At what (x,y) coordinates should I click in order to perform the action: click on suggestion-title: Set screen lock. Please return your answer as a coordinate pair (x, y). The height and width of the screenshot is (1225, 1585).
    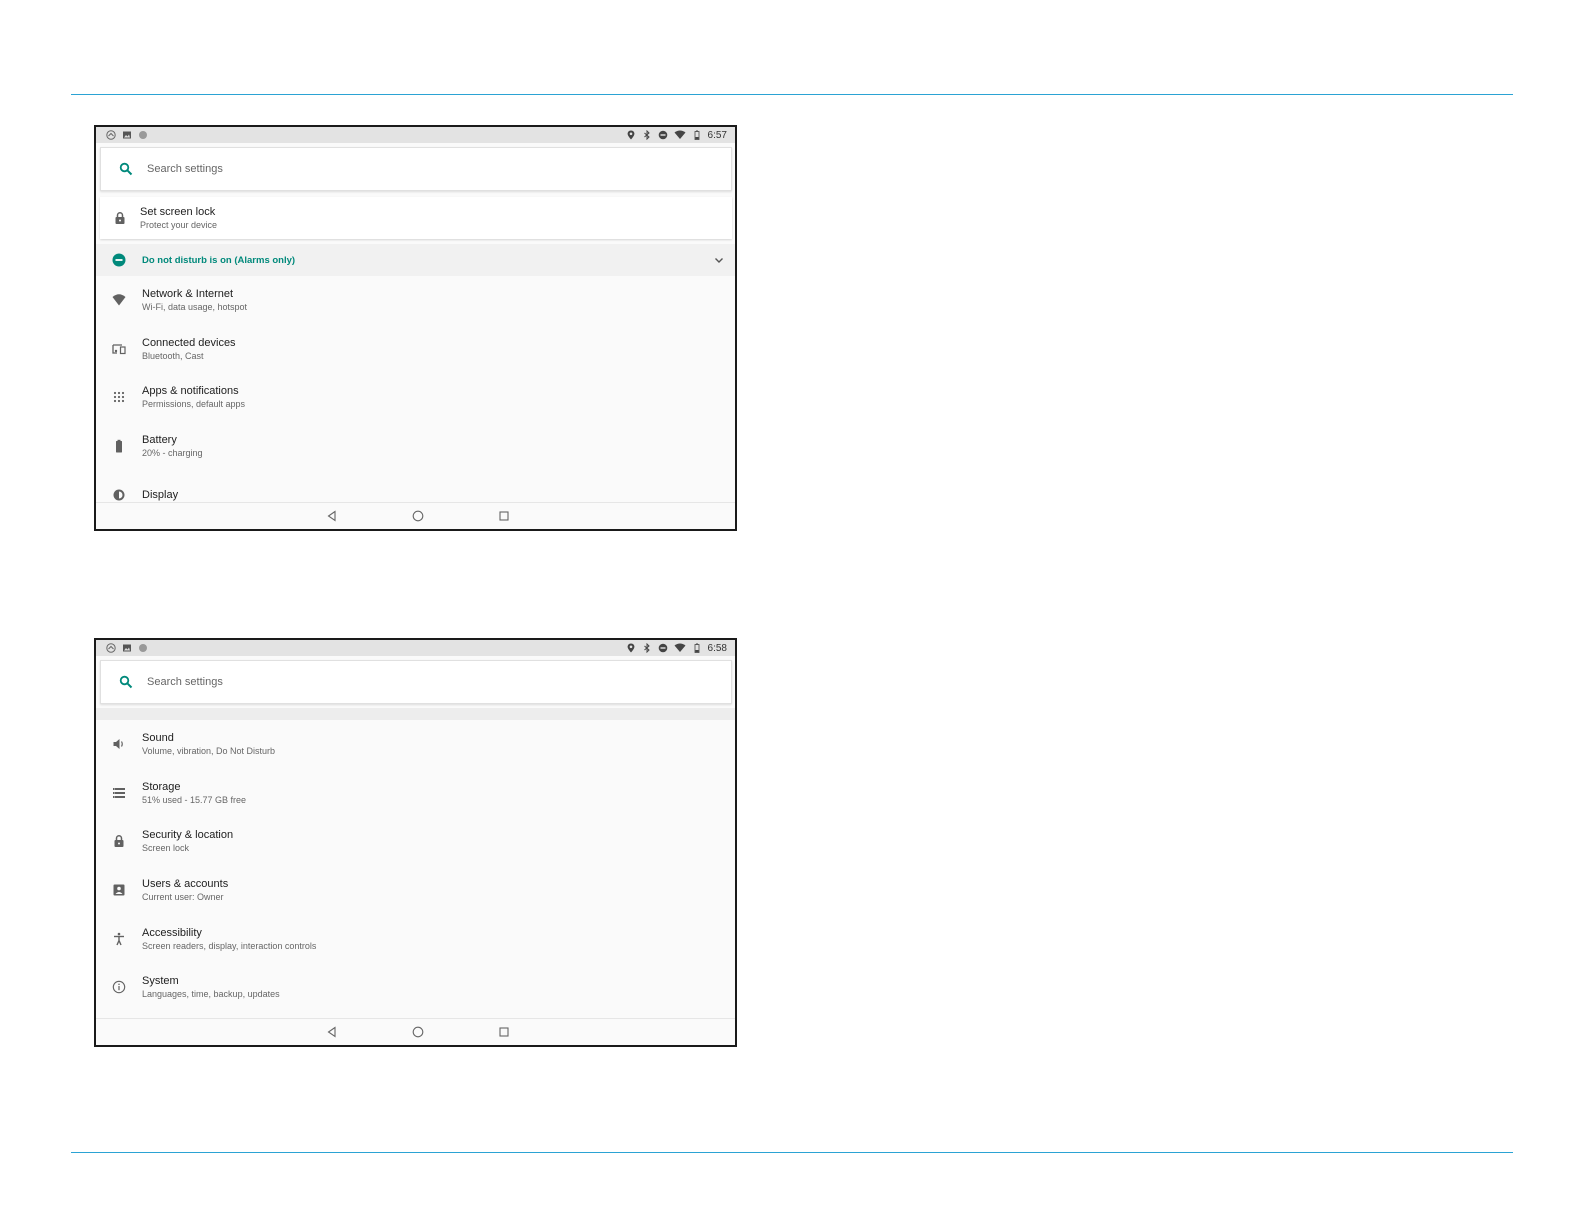
    Looking at the image, I should click on (178, 212).